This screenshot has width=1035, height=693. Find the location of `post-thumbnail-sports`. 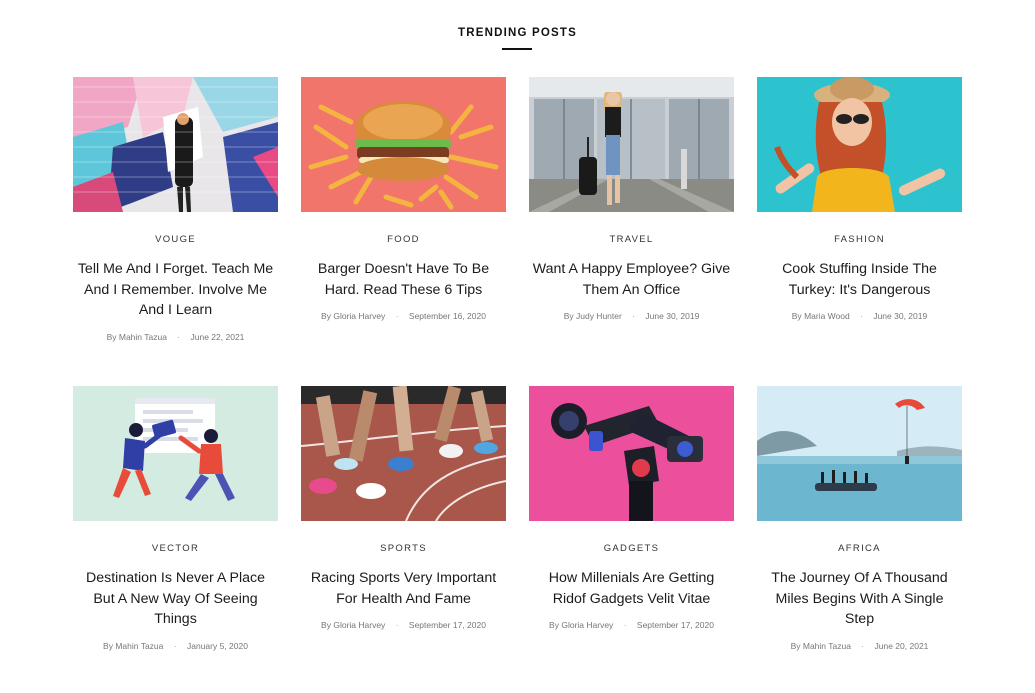

post-thumbnail-sports is located at coordinates (403, 453).